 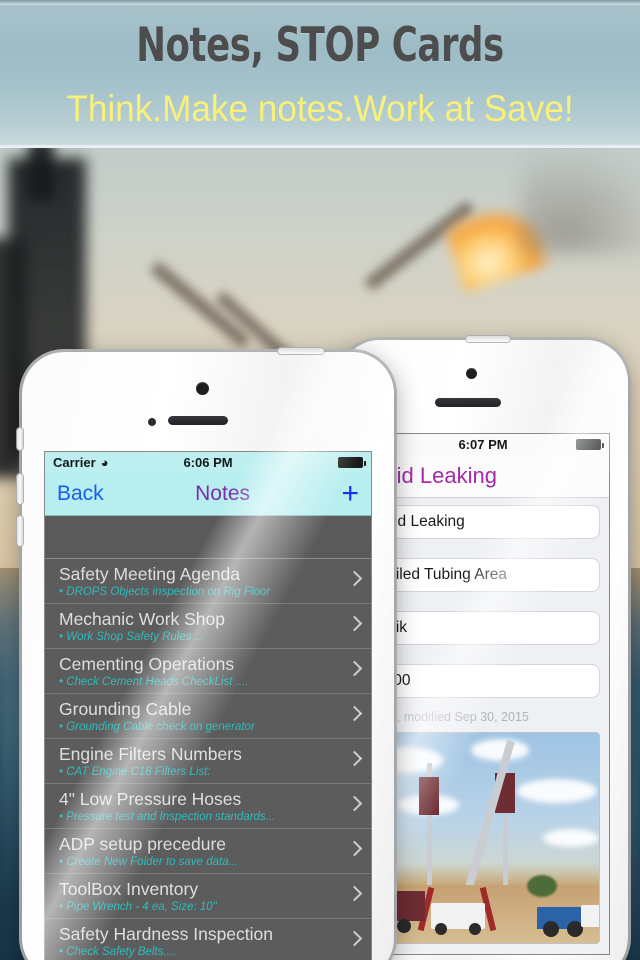 What do you see at coordinates (142, 619) in the screenshot?
I see `list-item-title: Mechanic Work Shop` at bounding box center [142, 619].